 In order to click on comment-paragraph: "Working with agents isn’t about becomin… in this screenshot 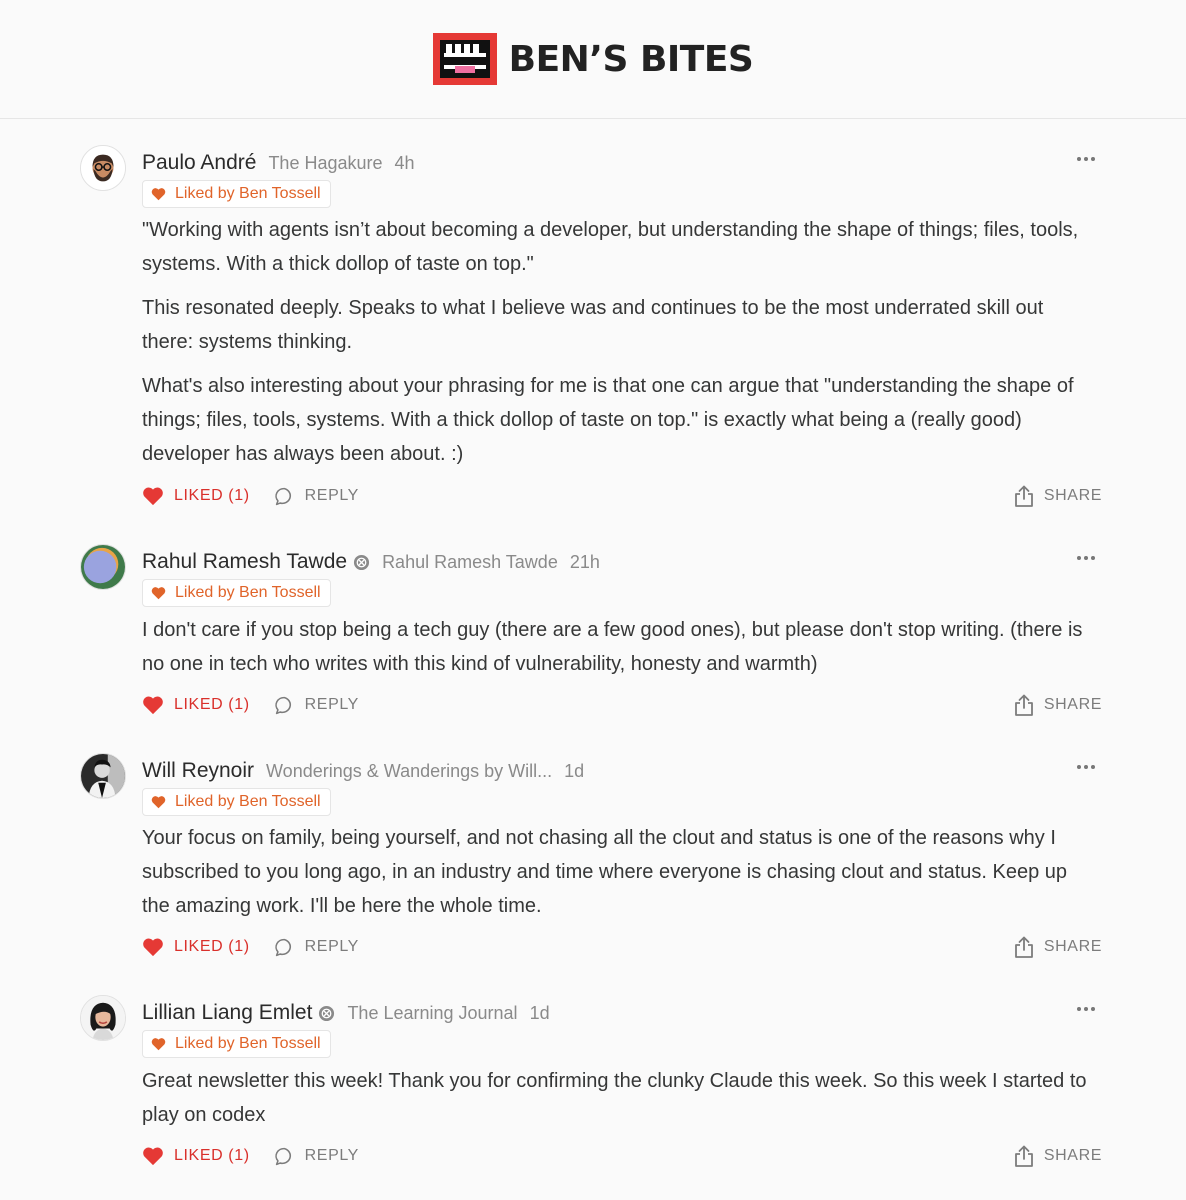, I will do `click(610, 247)`.